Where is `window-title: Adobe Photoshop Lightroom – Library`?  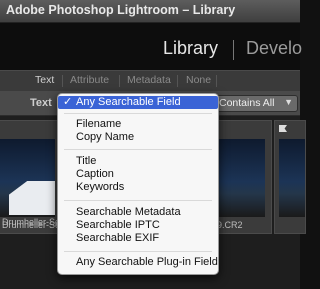
window-title: Adobe Photoshop Lightroom – Library is located at coordinates (121, 10).